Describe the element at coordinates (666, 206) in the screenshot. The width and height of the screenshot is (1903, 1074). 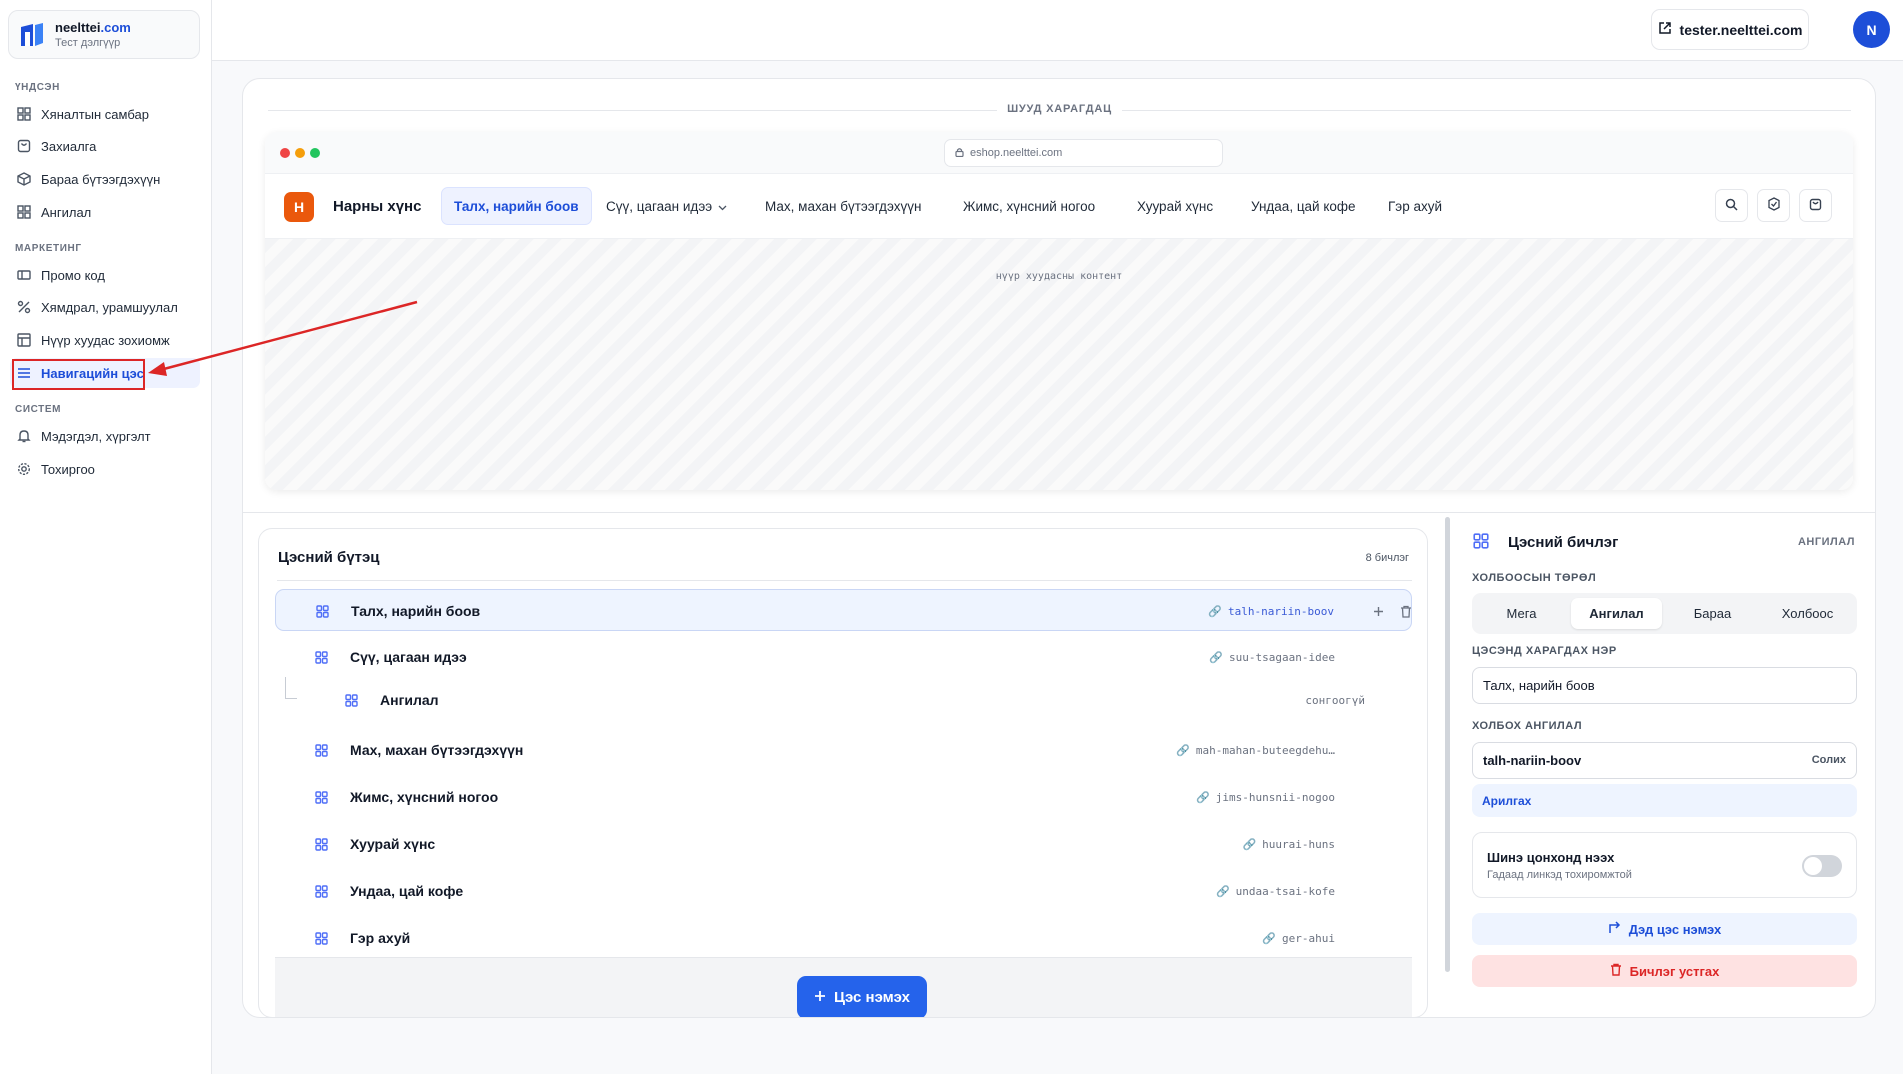
I see `site-tab-dairy: Сүү, цагаан идээ` at that location.